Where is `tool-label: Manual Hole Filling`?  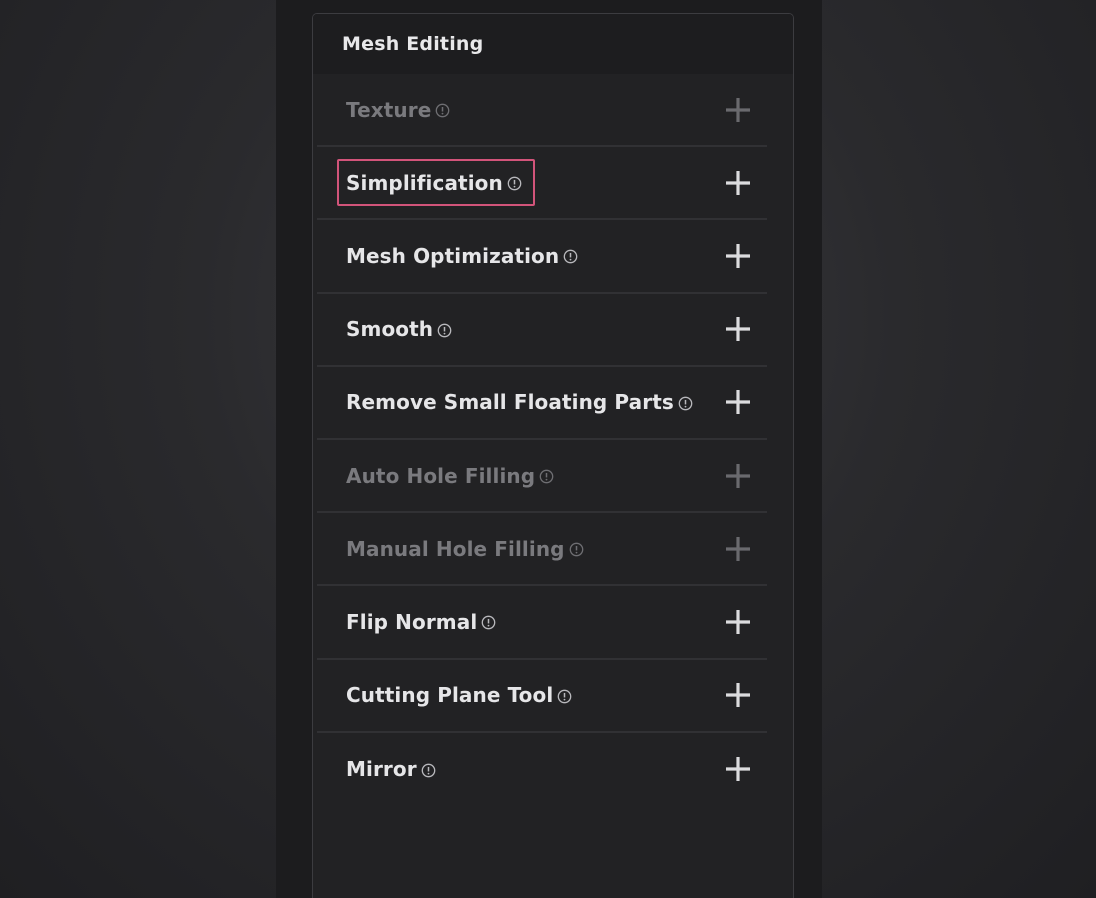 tool-label: Manual Hole Filling is located at coordinates (455, 548).